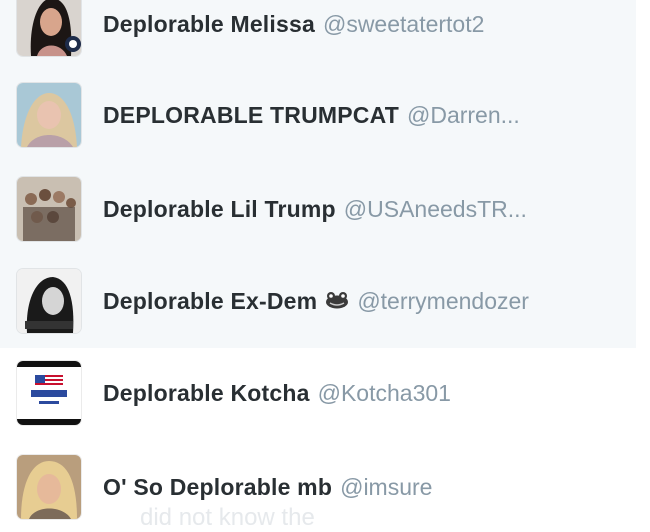  I want to click on list-item: Deplorable Melissa @sweetatertot2, so click(318, 28).